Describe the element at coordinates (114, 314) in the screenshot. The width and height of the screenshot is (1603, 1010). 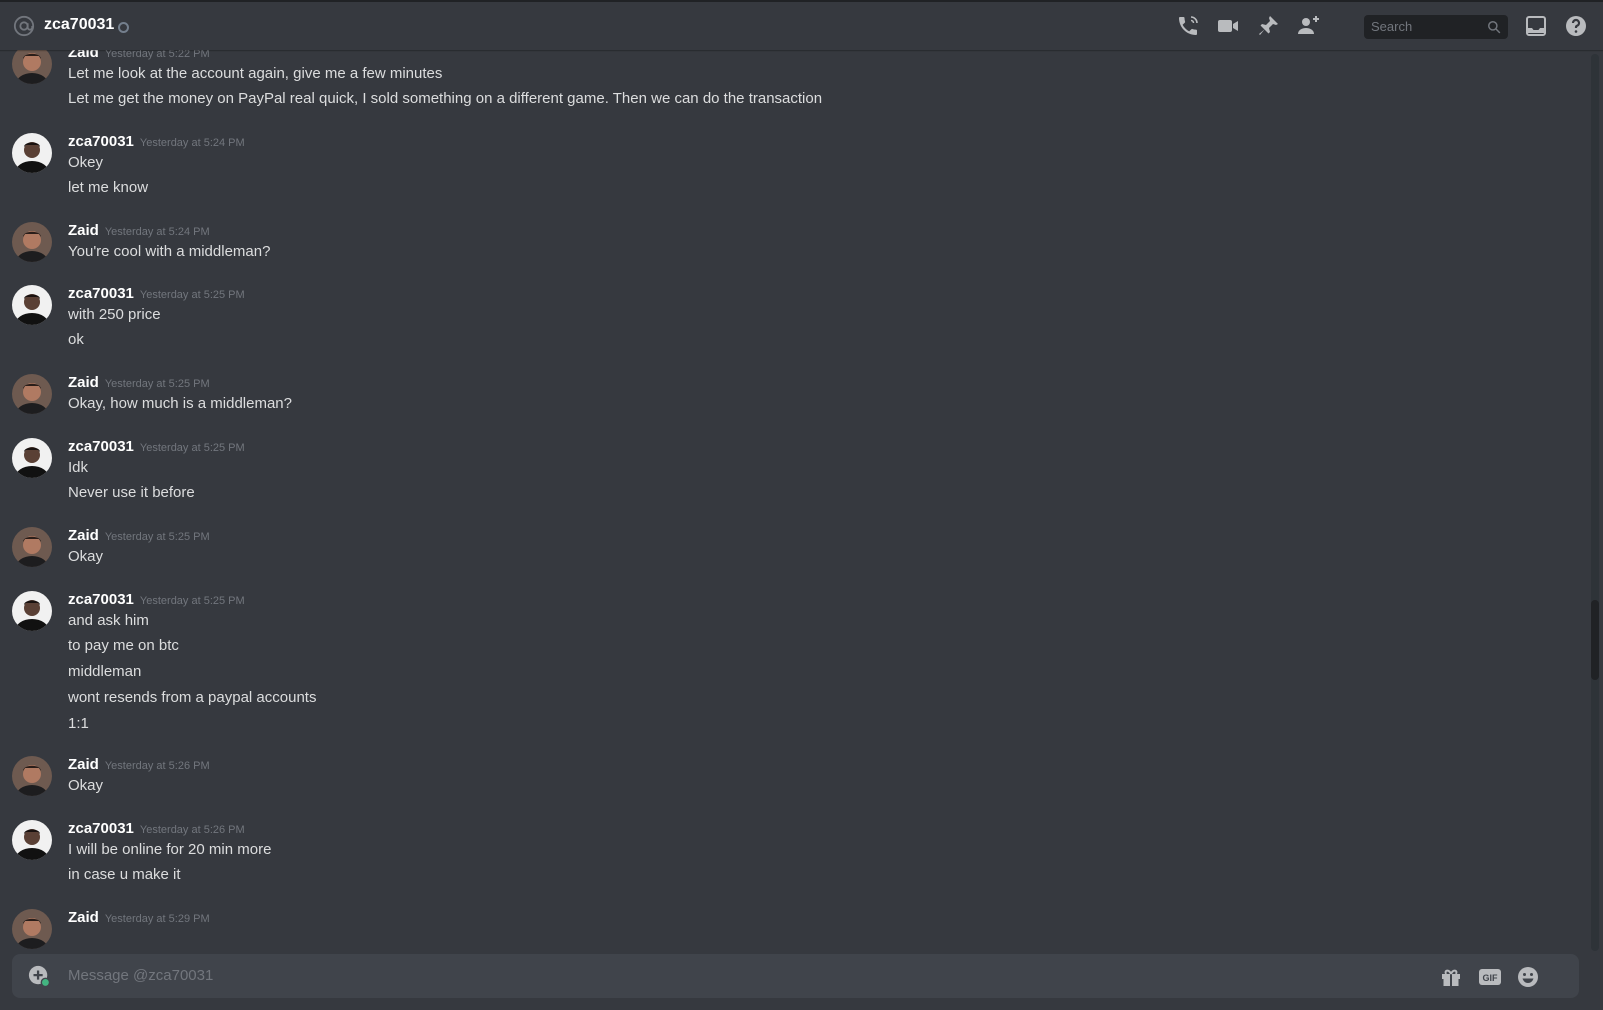
I see `message-text: with 250 price` at that location.